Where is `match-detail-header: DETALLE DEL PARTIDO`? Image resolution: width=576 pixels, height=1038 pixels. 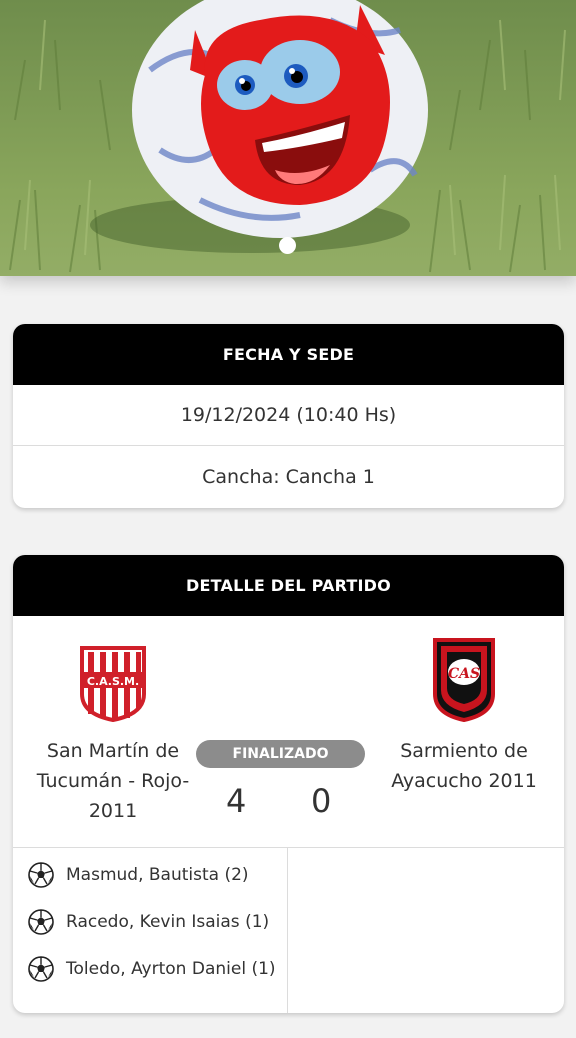
match-detail-header: DETALLE DEL PARTIDO is located at coordinates (288, 585).